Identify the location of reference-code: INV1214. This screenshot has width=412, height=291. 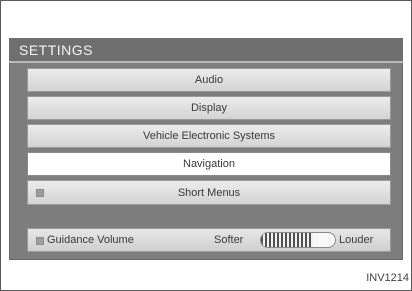
(387, 278).